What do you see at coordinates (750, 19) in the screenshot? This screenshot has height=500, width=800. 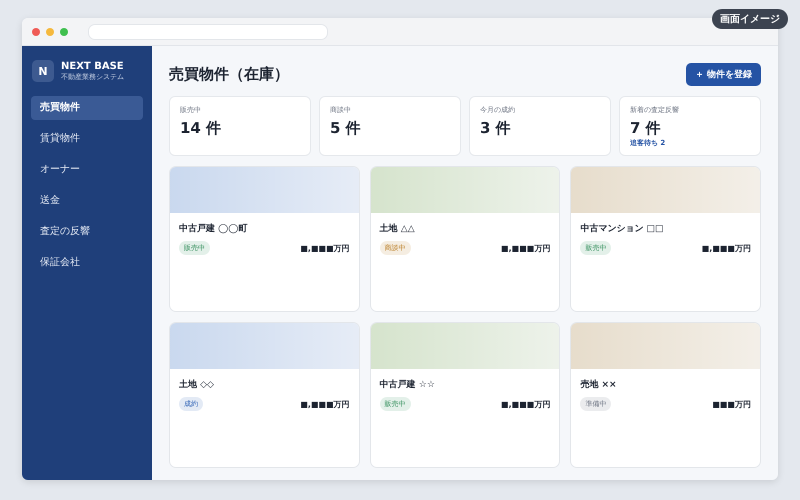 I see `image-label: 画面イメージ` at bounding box center [750, 19].